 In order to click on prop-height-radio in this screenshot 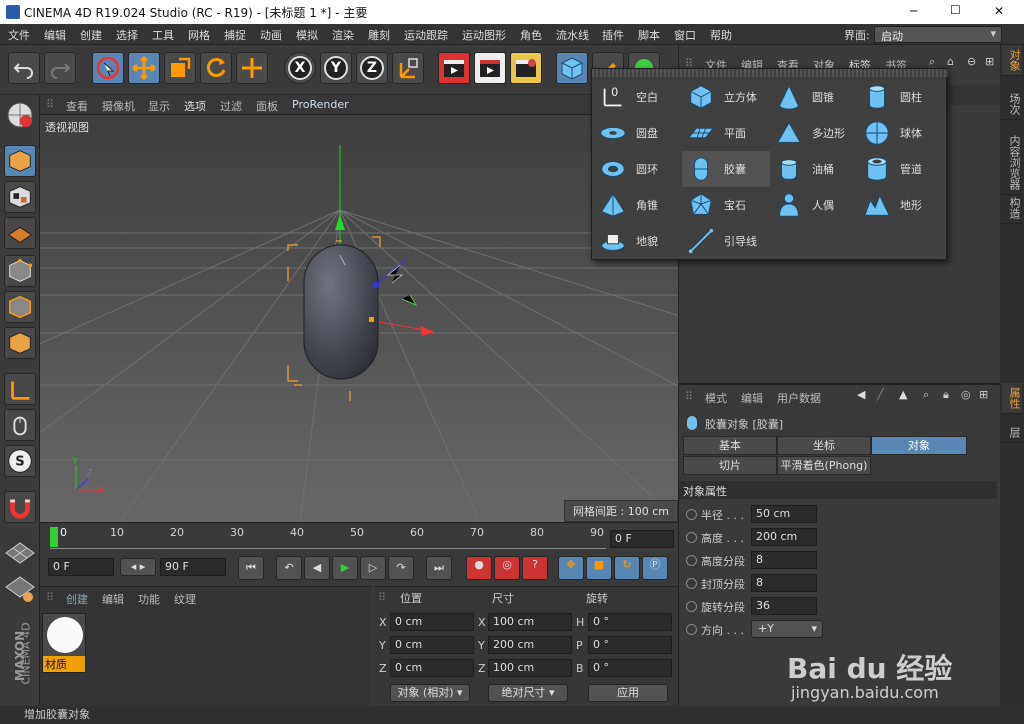, I will do `click(691, 537)`.